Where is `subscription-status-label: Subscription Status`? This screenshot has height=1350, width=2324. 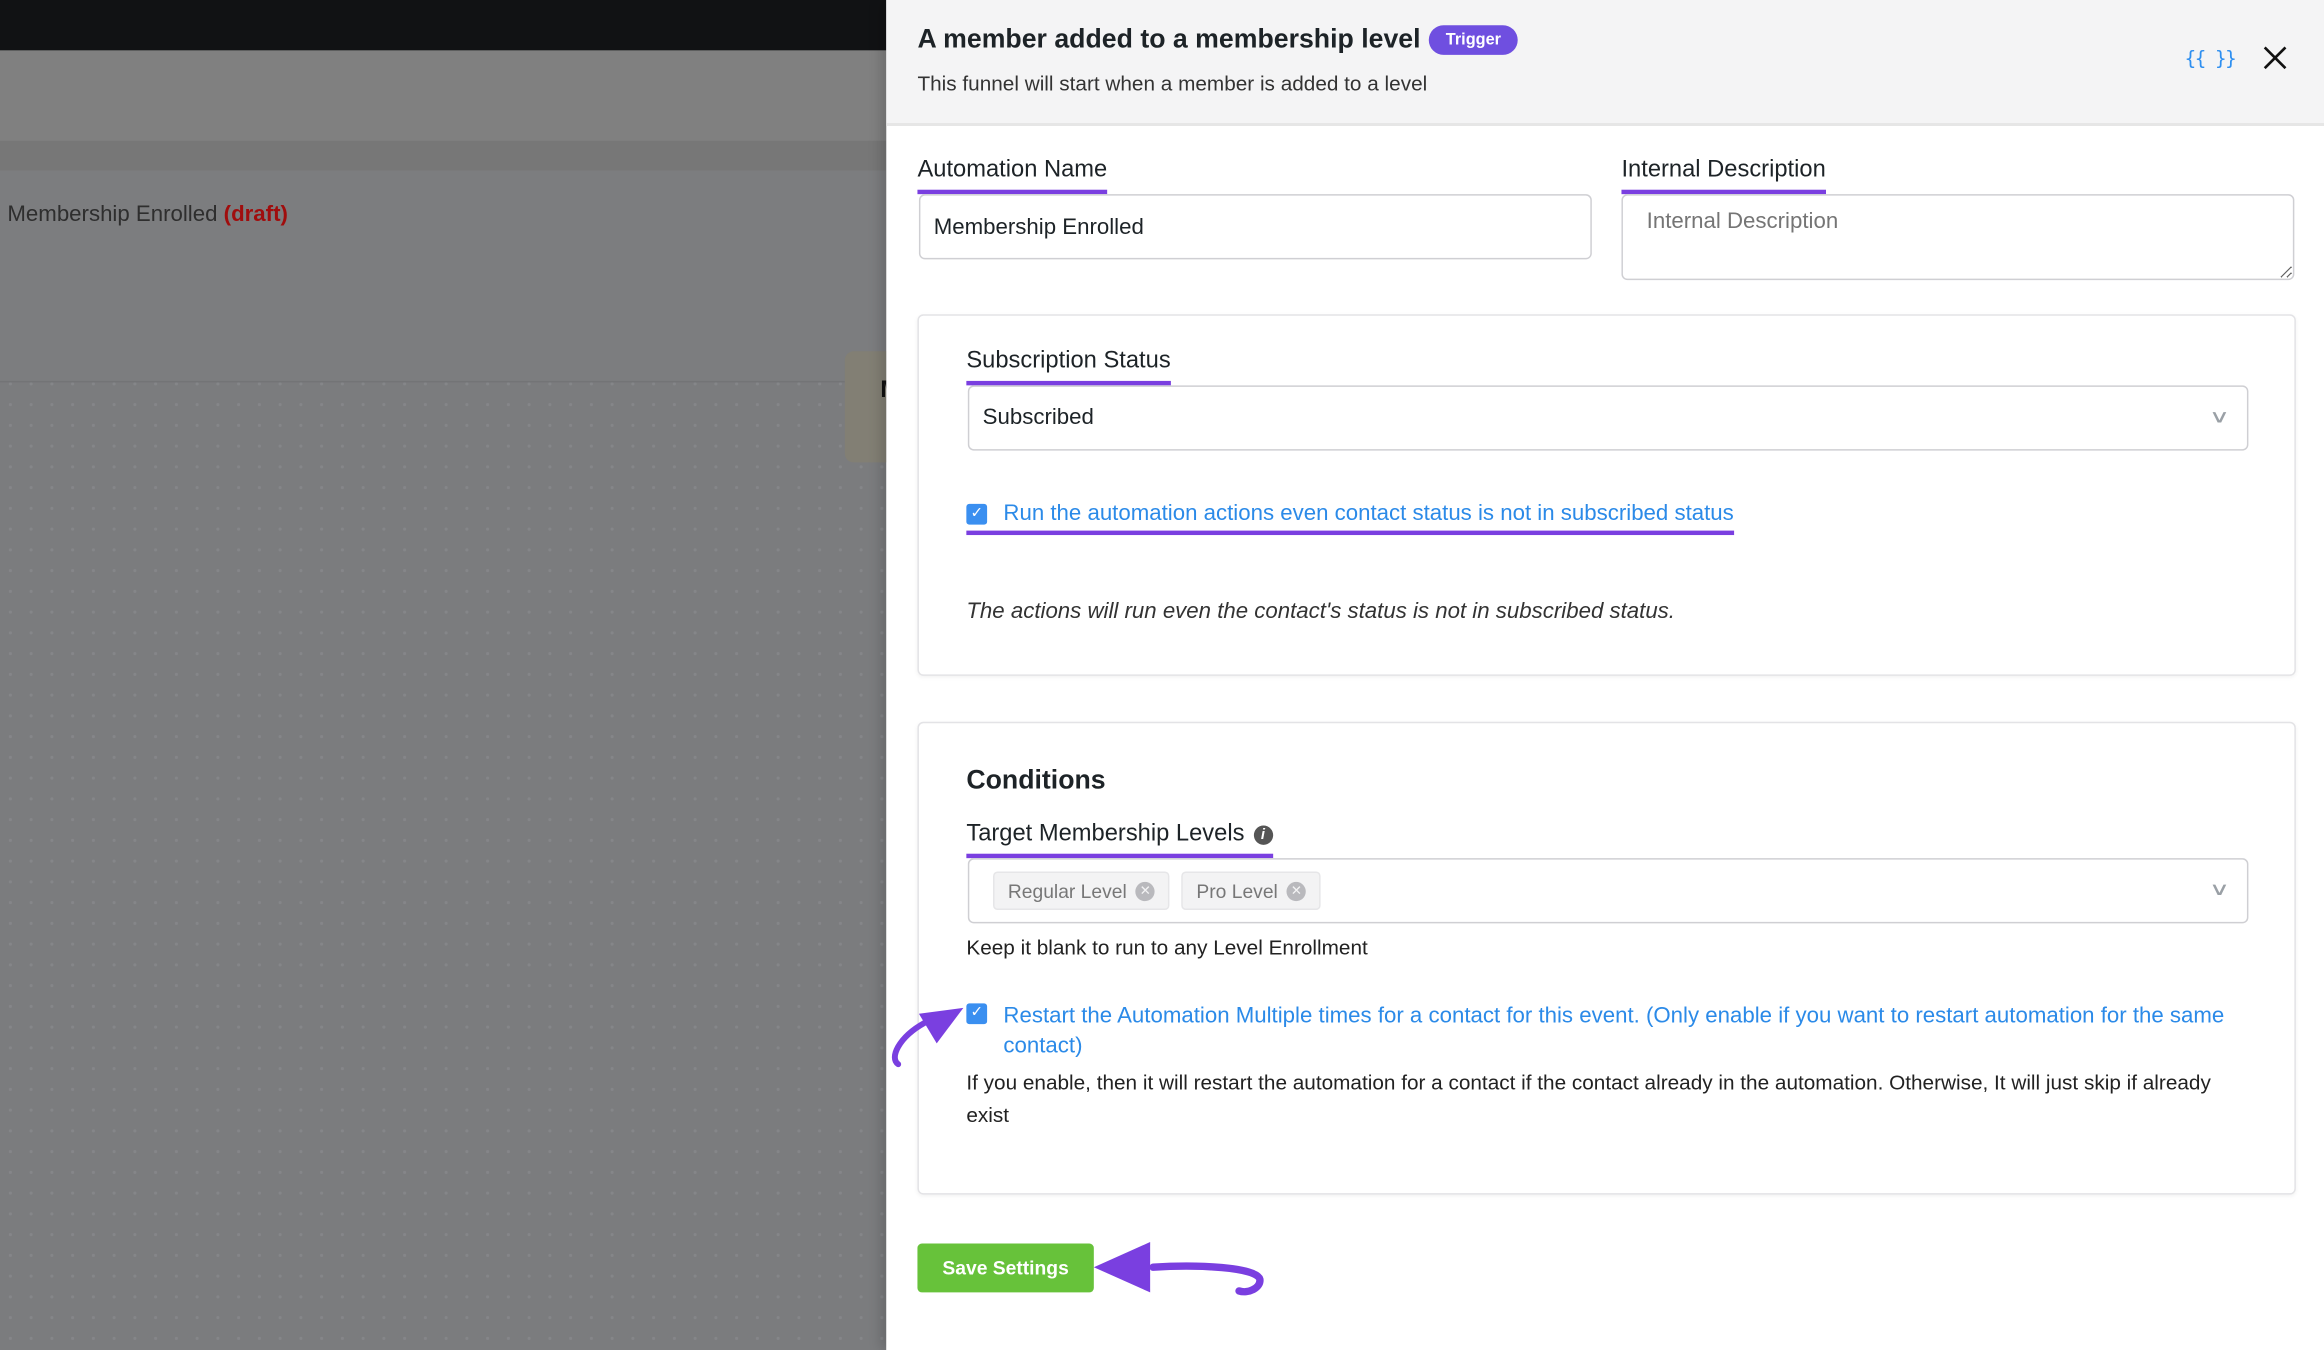
subscription-status-label: Subscription Status is located at coordinates (1068, 367).